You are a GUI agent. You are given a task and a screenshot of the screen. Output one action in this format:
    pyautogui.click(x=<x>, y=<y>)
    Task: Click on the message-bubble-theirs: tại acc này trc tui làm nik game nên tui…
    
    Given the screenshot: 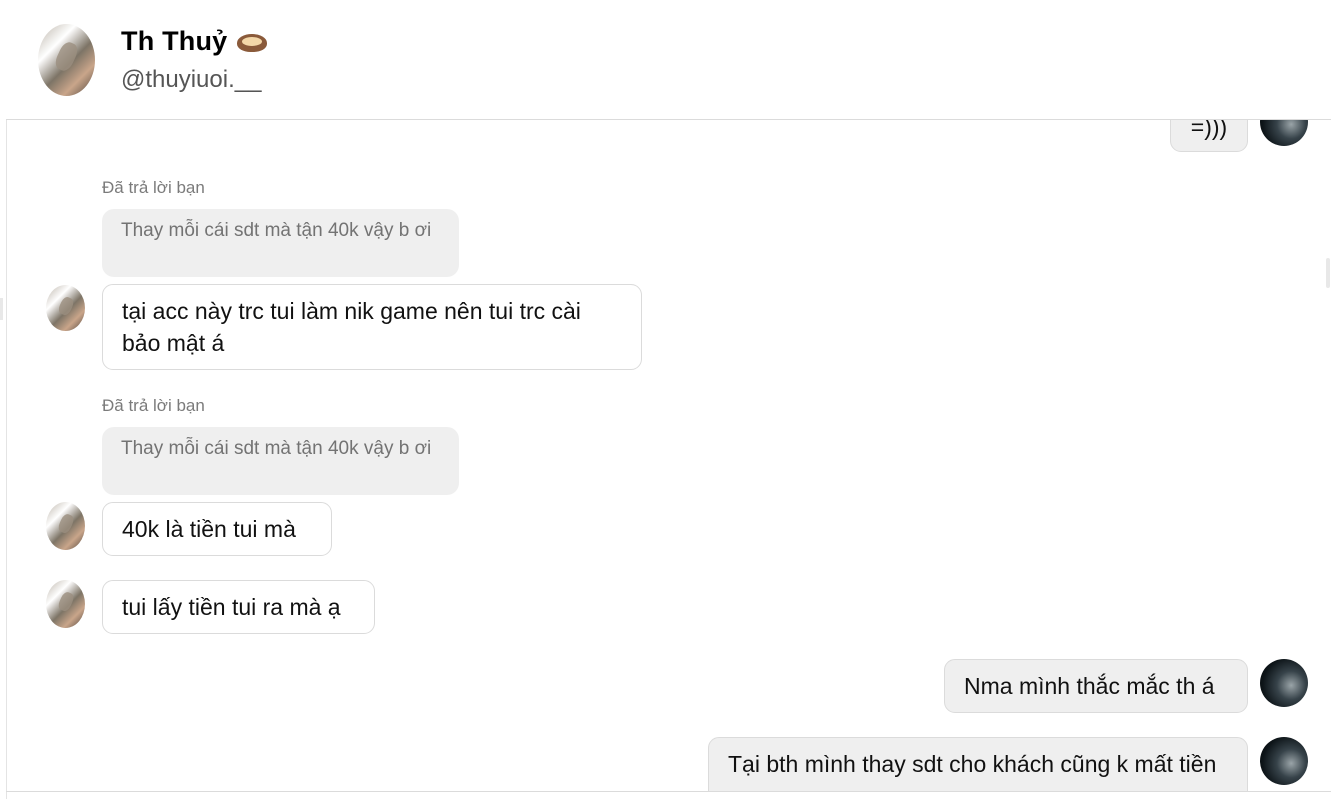 What is the action you would take?
    pyautogui.click(x=372, y=327)
    